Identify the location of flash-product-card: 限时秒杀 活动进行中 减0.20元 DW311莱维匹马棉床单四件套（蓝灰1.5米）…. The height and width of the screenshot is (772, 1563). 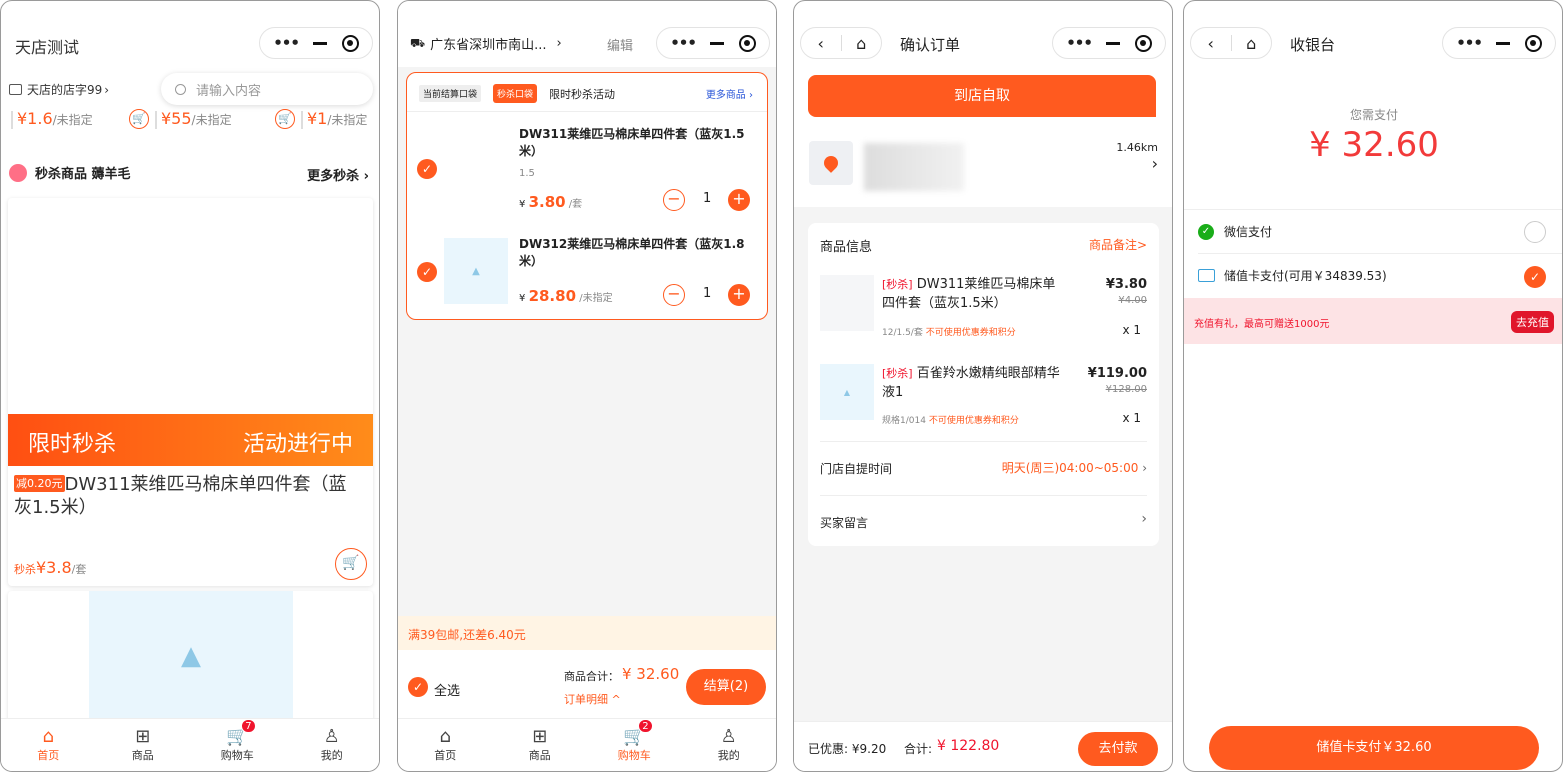
(190, 392).